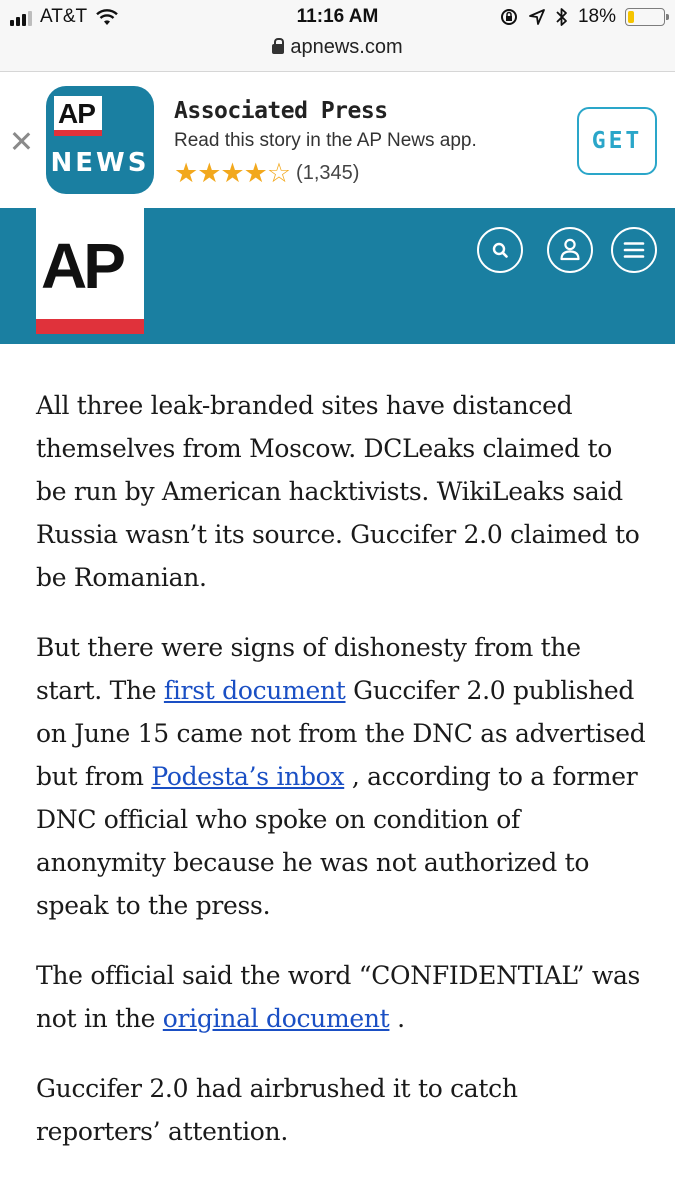 The height and width of the screenshot is (1200, 675). I want to click on ap-logo-text: AP, so click(83, 266).